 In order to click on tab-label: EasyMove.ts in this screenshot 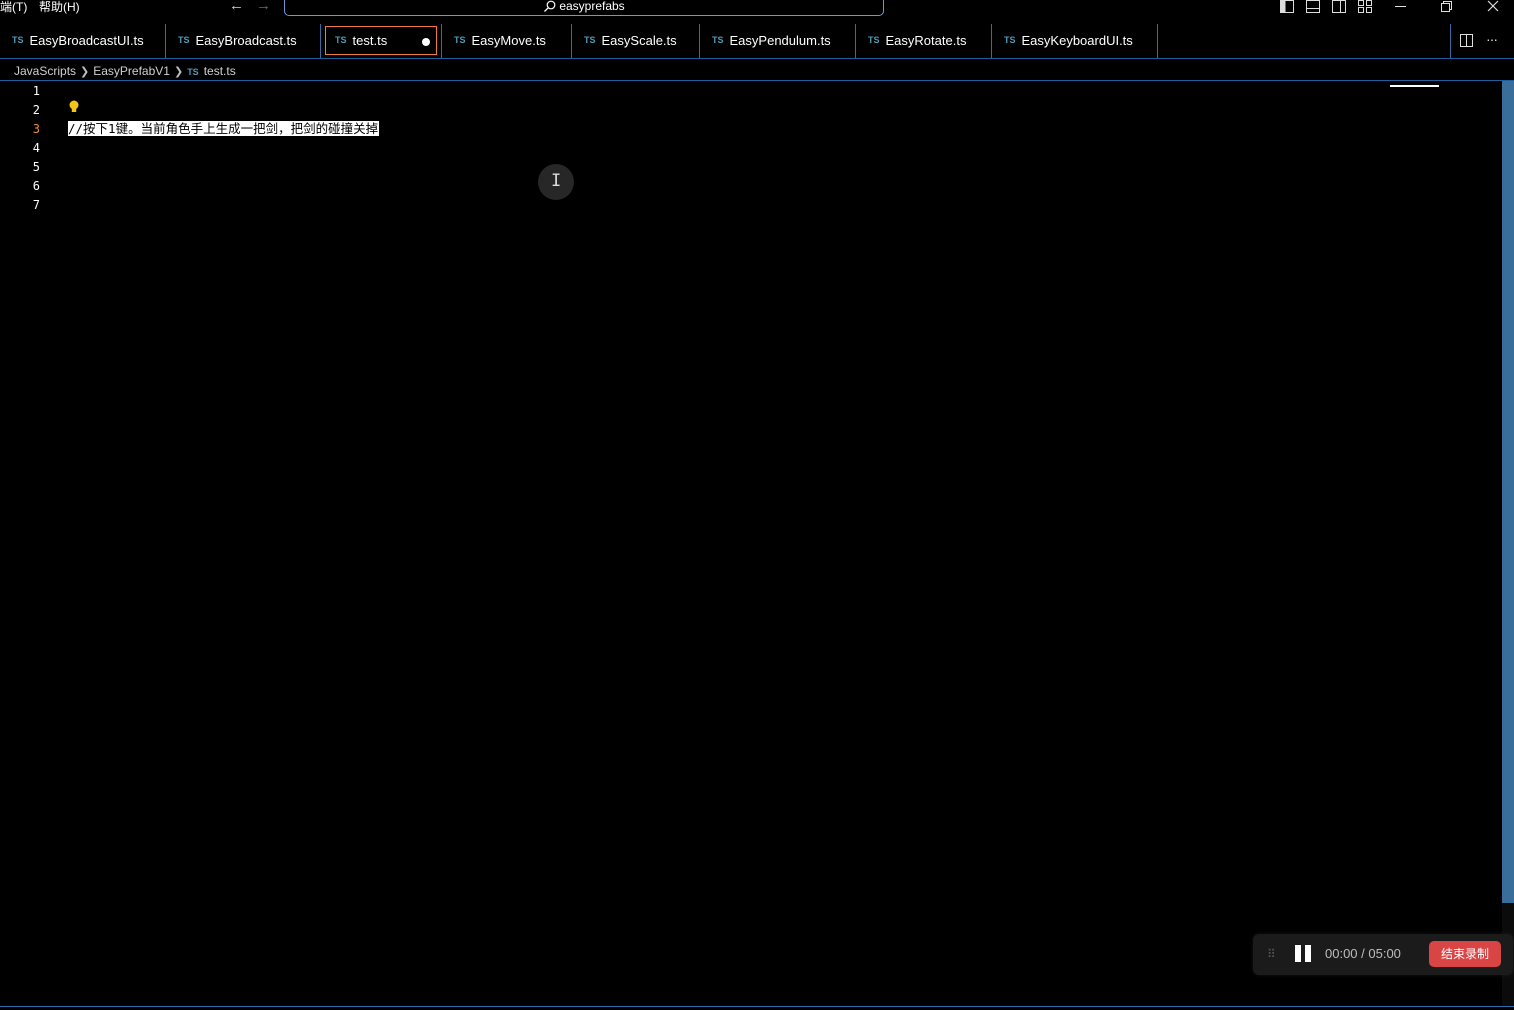, I will do `click(508, 40)`.